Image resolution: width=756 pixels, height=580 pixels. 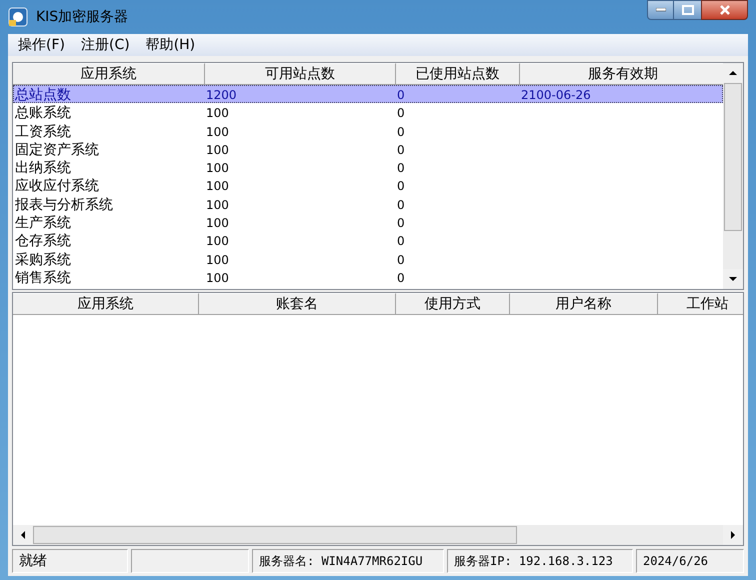 I want to click on close-button, so click(x=724, y=10).